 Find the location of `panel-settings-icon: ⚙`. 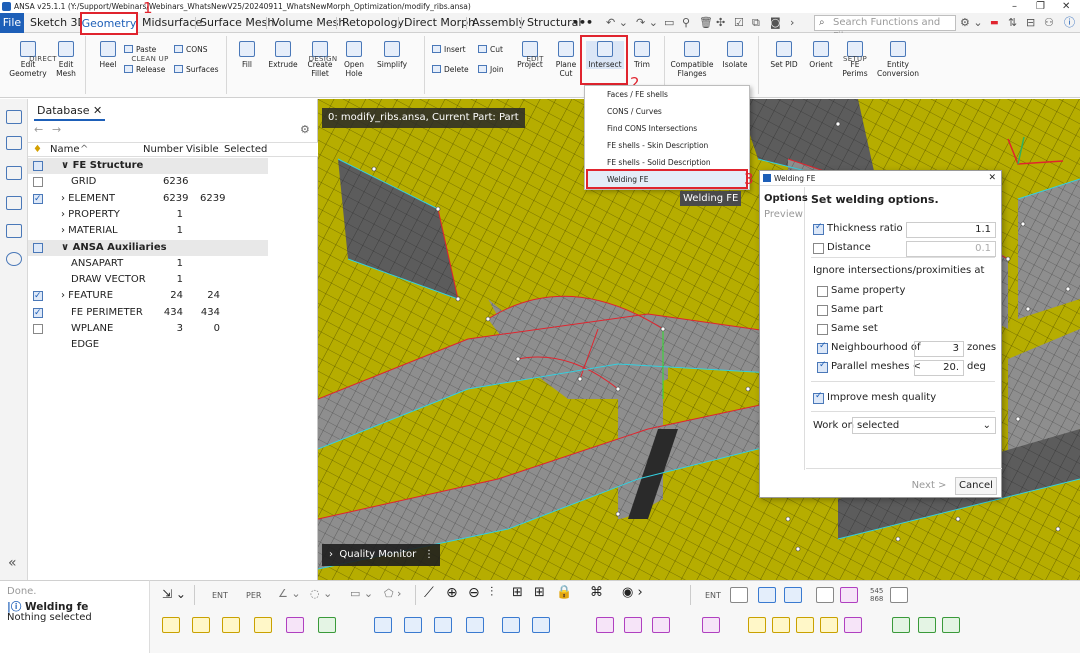

panel-settings-icon: ⚙ is located at coordinates (305, 129).